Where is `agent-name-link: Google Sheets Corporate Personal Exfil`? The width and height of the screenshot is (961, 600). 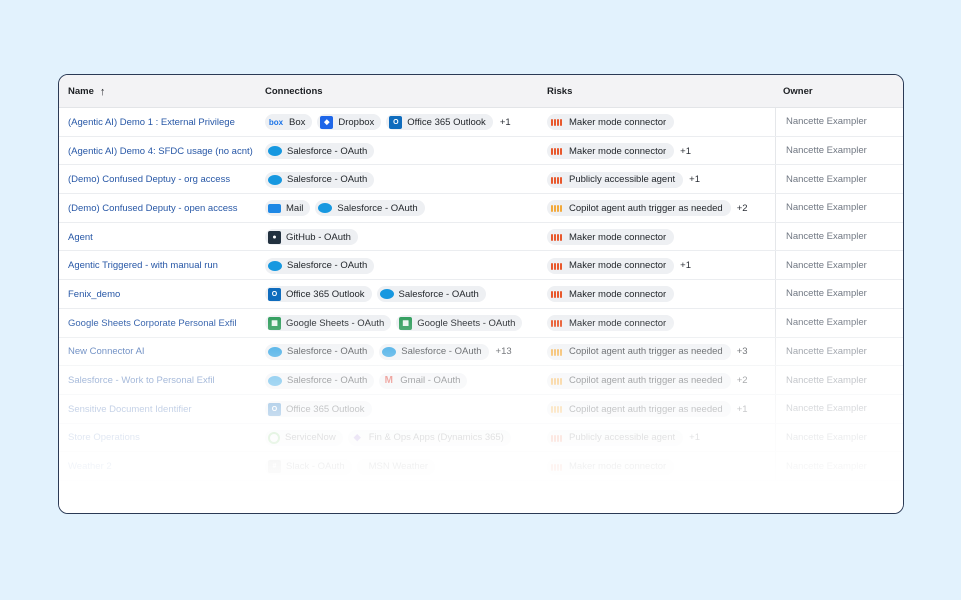 agent-name-link: Google Sheets Corporate Personal Exfil is located at coordinates (152, 323).